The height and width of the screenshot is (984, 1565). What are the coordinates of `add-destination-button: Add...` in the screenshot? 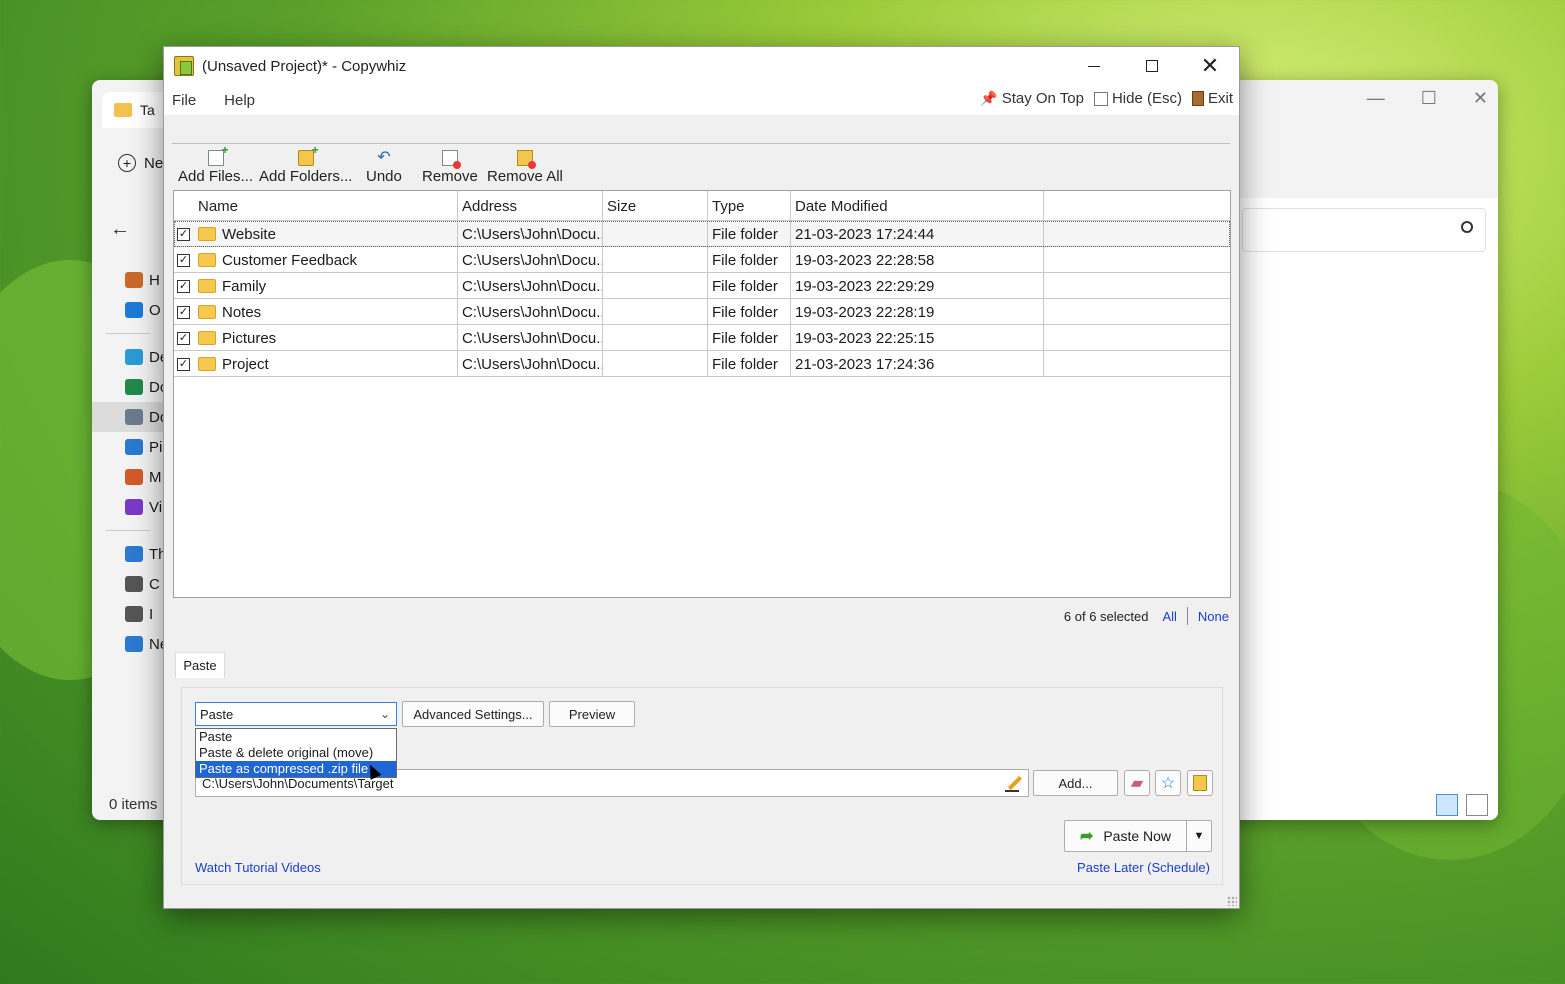 It's located at (1075, 783).